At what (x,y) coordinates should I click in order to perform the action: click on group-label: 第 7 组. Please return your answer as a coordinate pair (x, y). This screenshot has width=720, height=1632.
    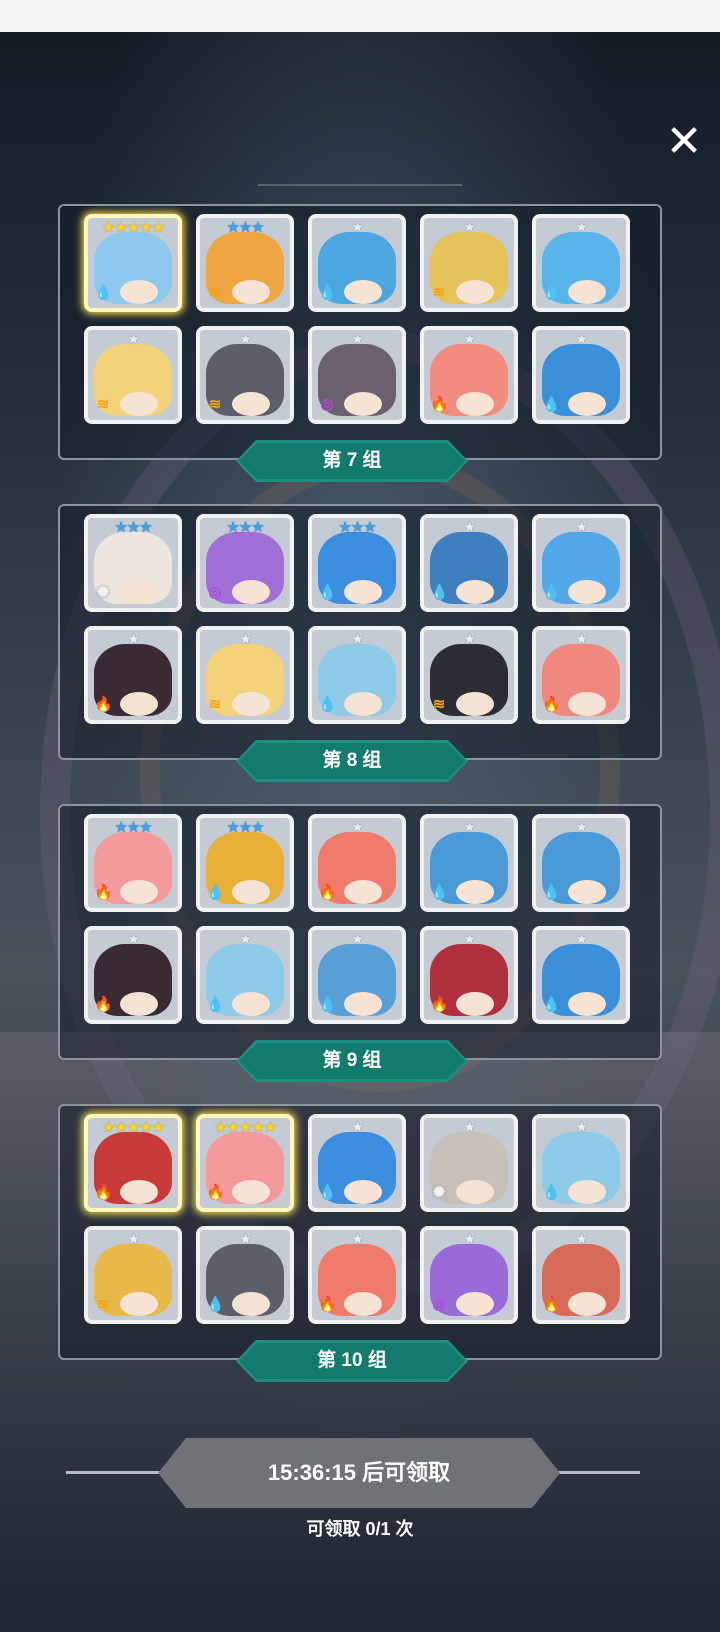
    Looking at the image, I should click on (352, 461).